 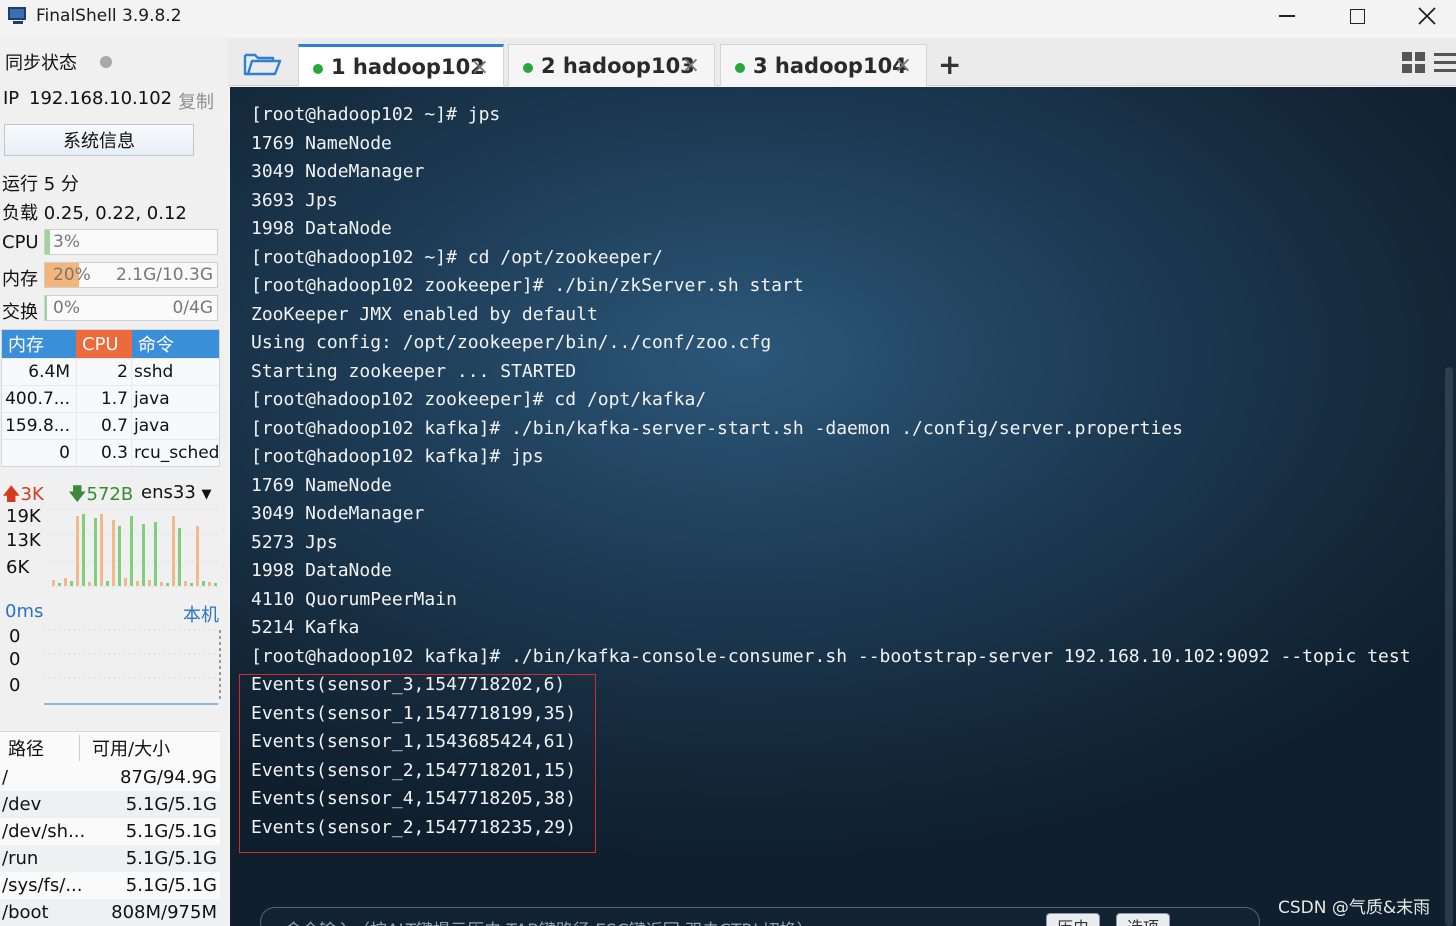 What do you see at coordinates (196, 101) in the screenshot?
I see `copy-ip-link: 复制` at bounding box center [196, 101].